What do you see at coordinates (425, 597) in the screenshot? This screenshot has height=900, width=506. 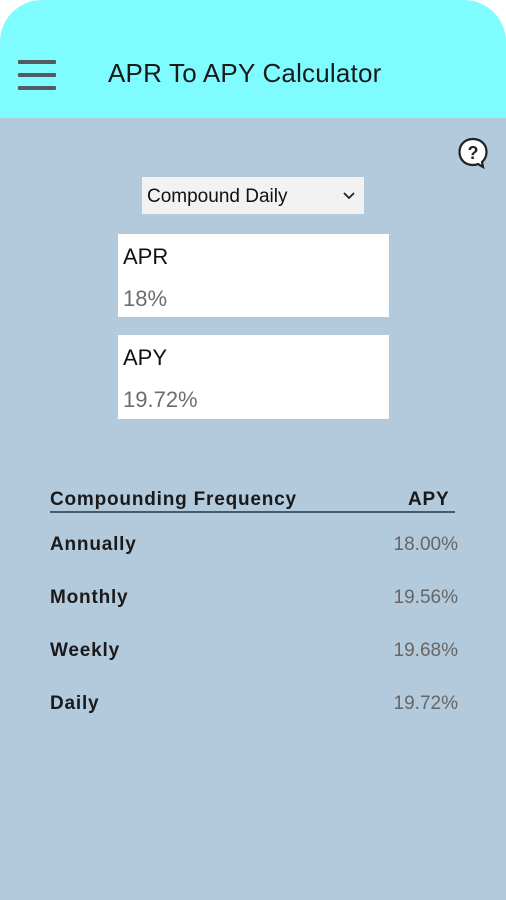 I see `table-row-value: 19.56%` at bounding box center [425, 597].